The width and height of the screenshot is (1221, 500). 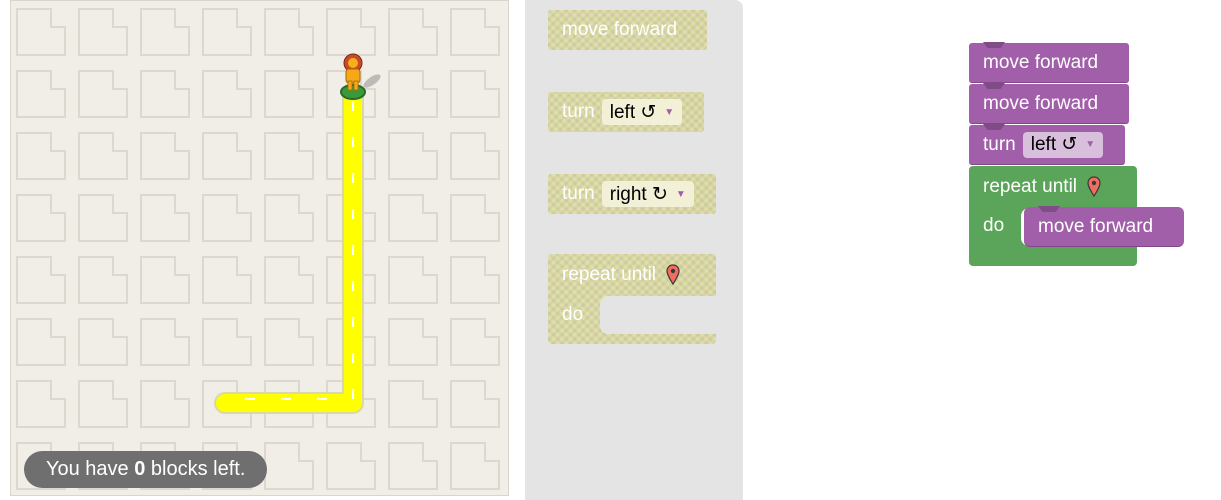 What do you see at coordinates (638, 194) in the screenshot?
I see `dropdown-value: right ↻` at bounding box center [638, 194].